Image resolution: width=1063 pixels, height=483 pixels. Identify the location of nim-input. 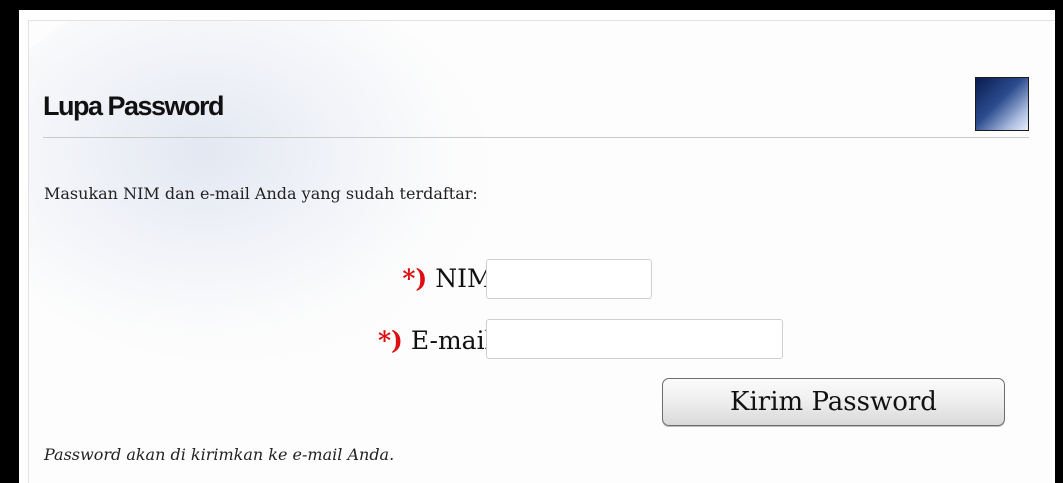
(569, 279).